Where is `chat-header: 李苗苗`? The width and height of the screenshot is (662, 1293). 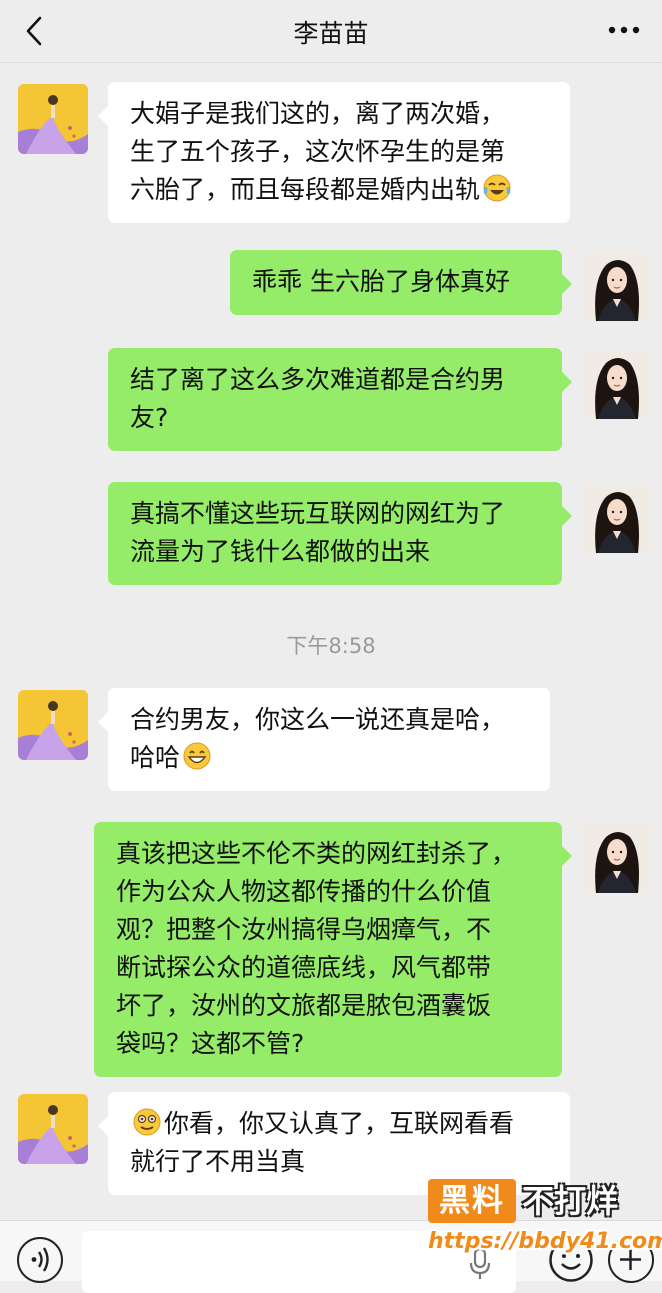 chat-header: 李苗苗 is located at coordinates (331, 31).